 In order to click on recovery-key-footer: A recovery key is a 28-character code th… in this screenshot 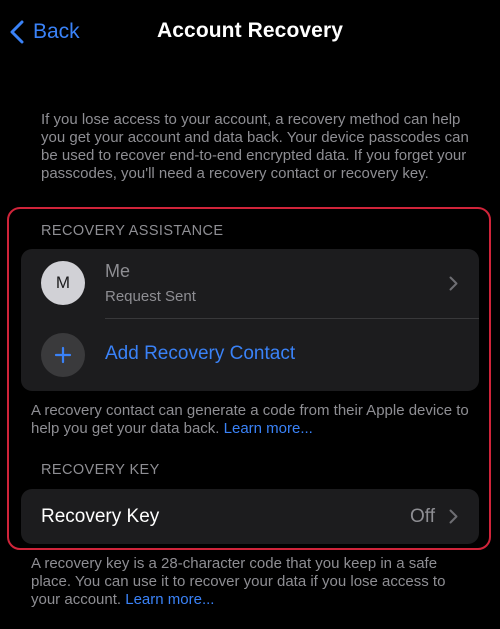, I will do `click(253, 582)`.